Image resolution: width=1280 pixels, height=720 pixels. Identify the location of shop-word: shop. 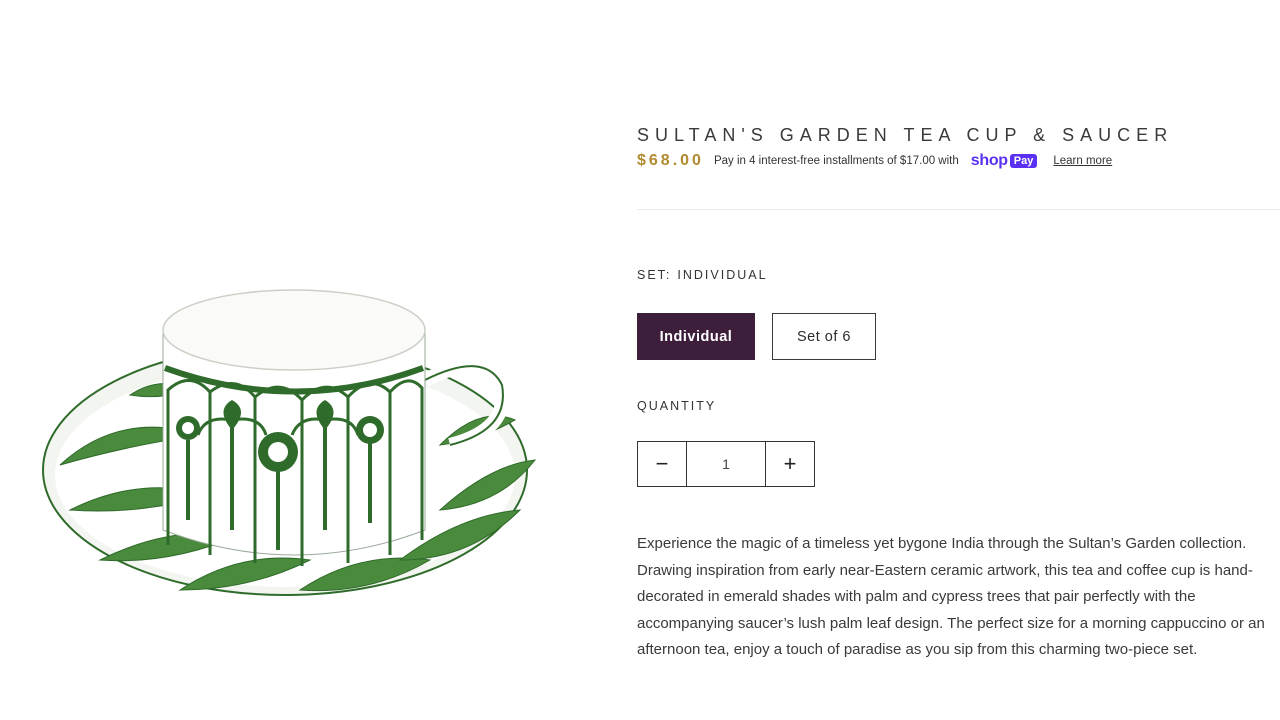
(989, 160).